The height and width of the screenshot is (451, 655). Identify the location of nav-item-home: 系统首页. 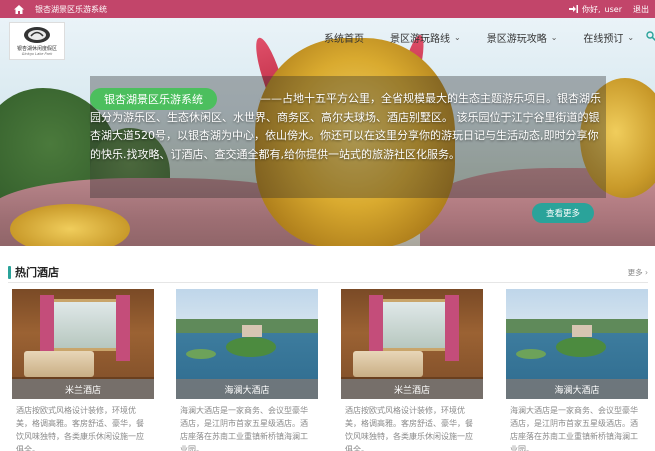
(344, 37).